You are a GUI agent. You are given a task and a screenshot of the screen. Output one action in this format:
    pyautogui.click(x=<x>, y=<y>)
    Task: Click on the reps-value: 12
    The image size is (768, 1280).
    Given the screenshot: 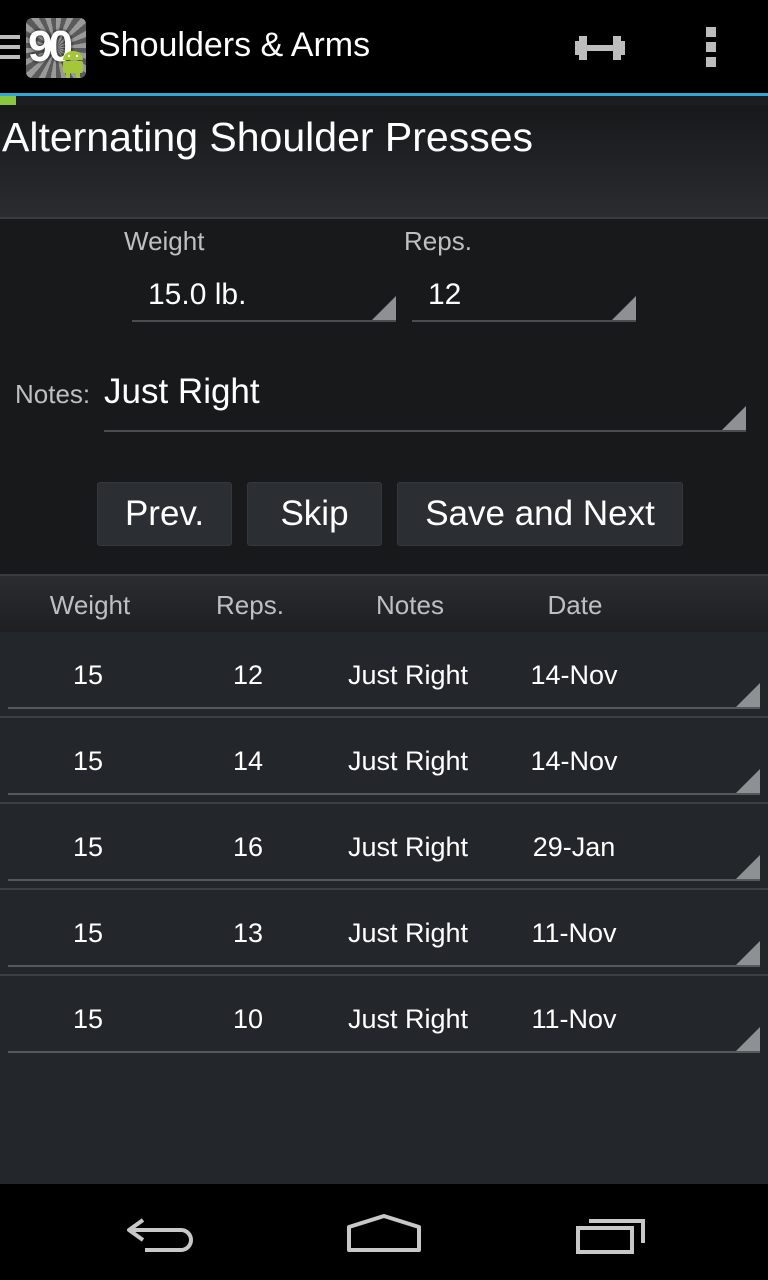 What is the action you would take?
    pyautogui.click(x=445, y=294)
    